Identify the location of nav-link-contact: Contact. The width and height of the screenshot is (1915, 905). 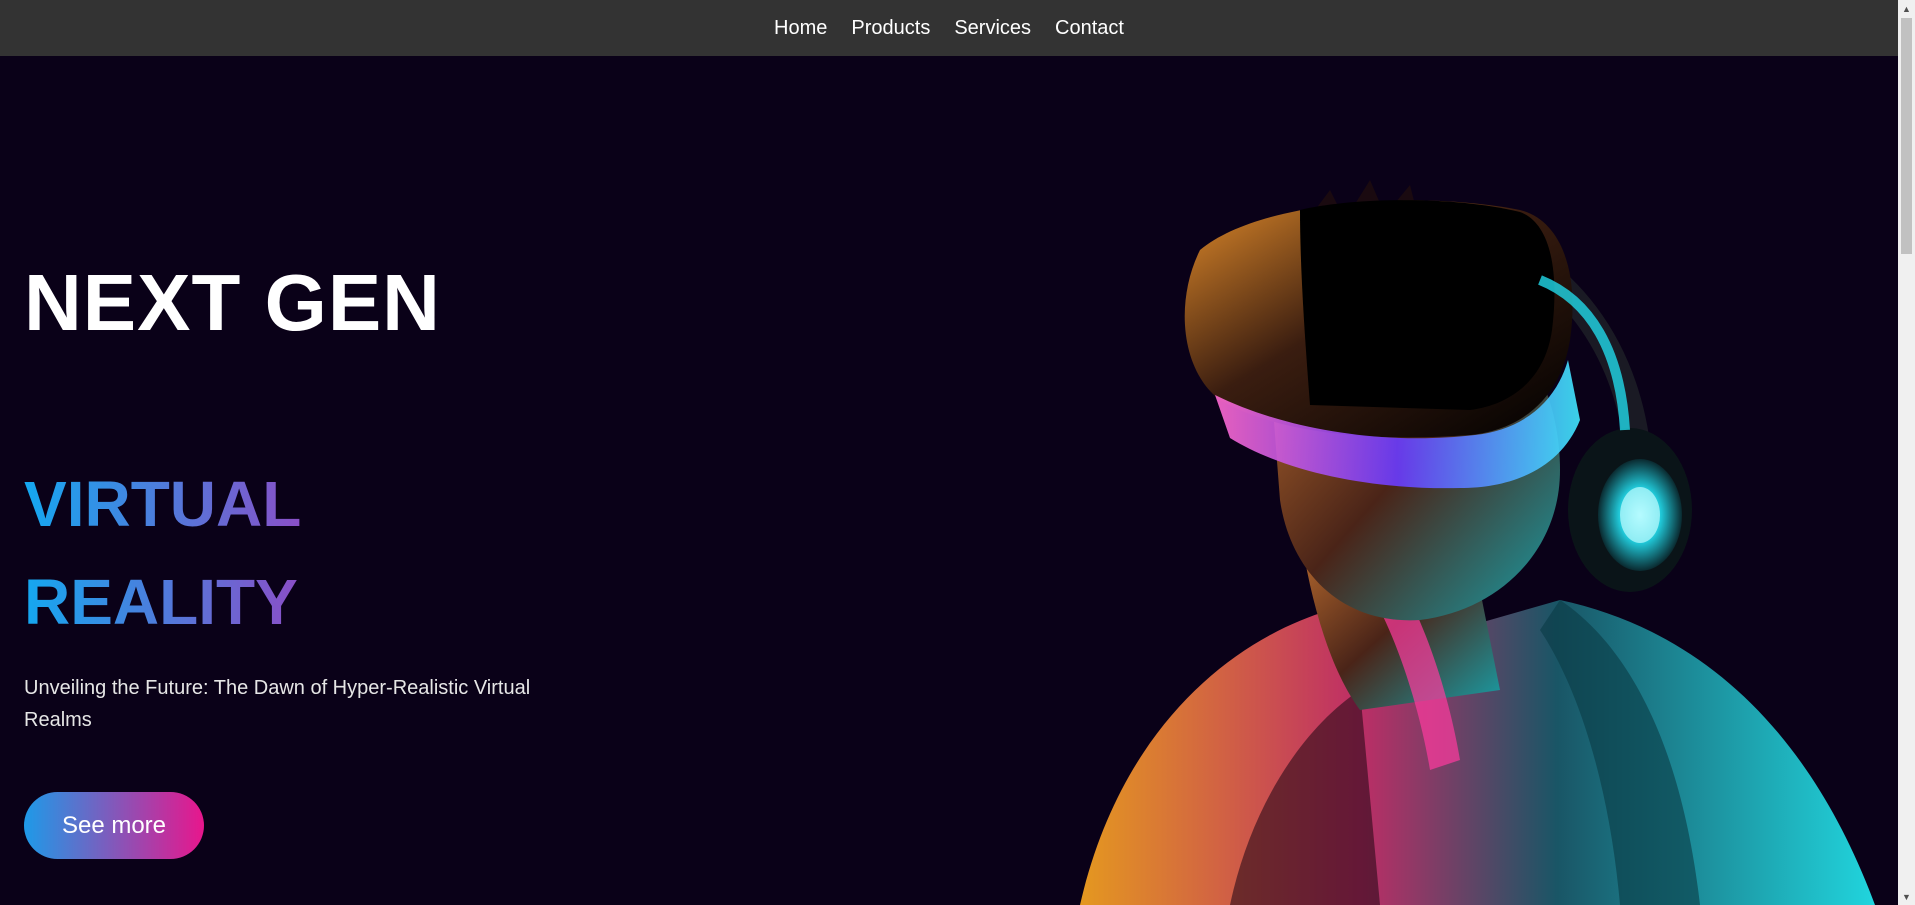
(1089, 28).